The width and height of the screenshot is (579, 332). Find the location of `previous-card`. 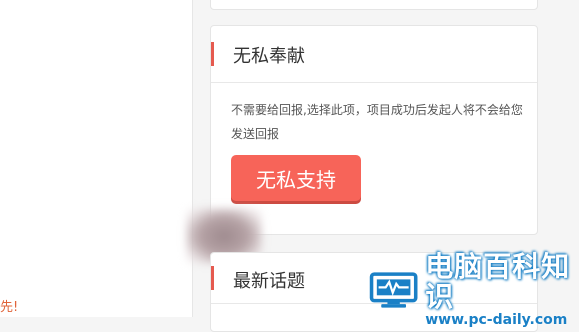

previous-card is located at coordinates (374, 5).